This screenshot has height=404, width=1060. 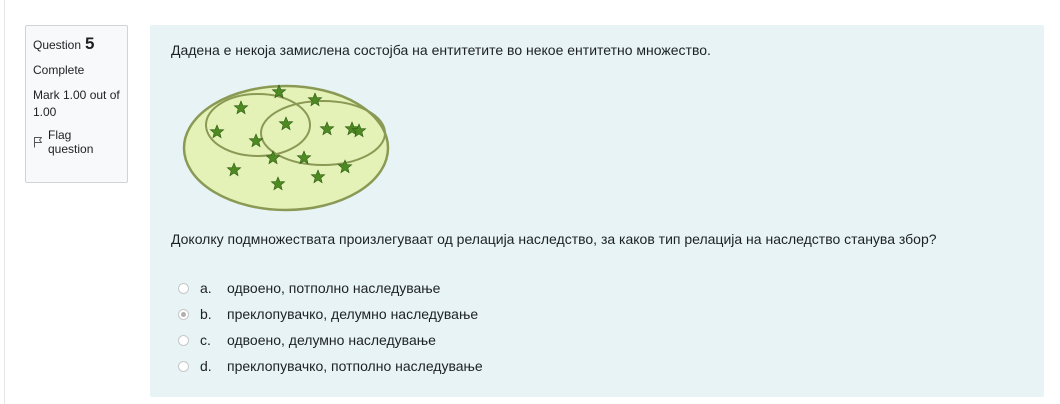 What do you see at coordinates (206, 314) in the screenshot?
I see `answer-letter: b.` at bounding box center [206, 314].